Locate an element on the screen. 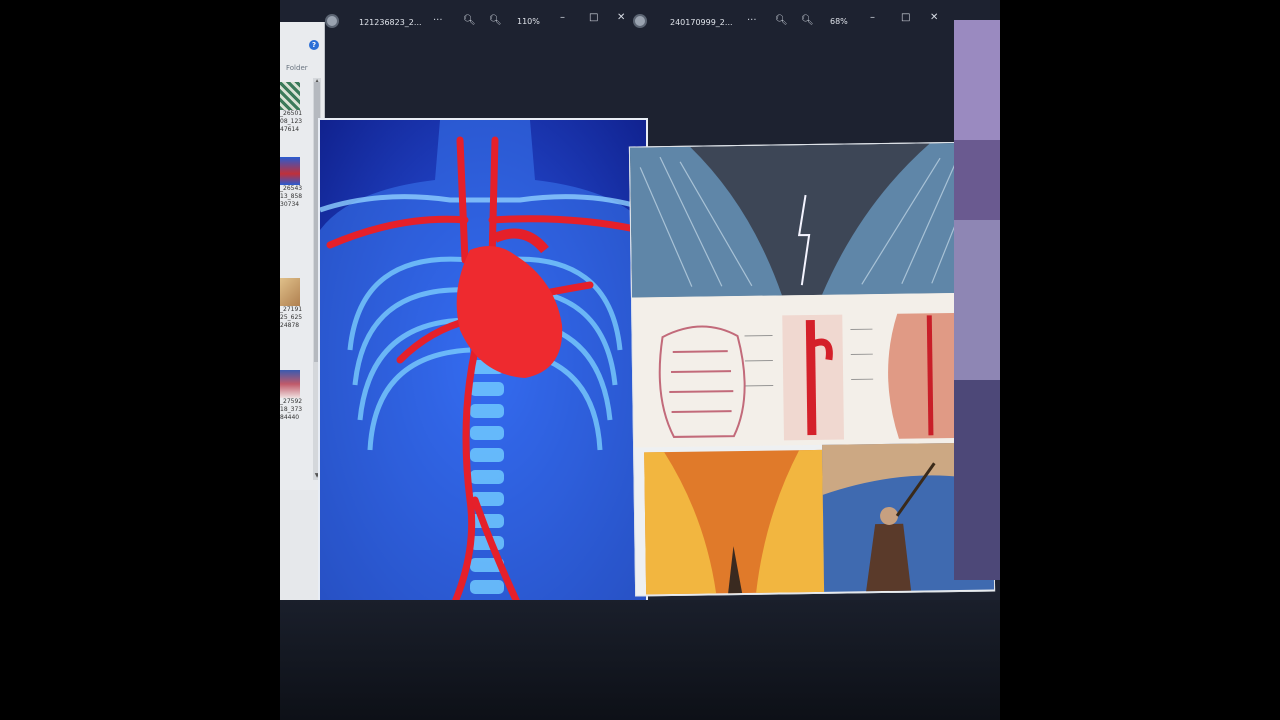  desk-reflection is located at coordinates (640, 660).